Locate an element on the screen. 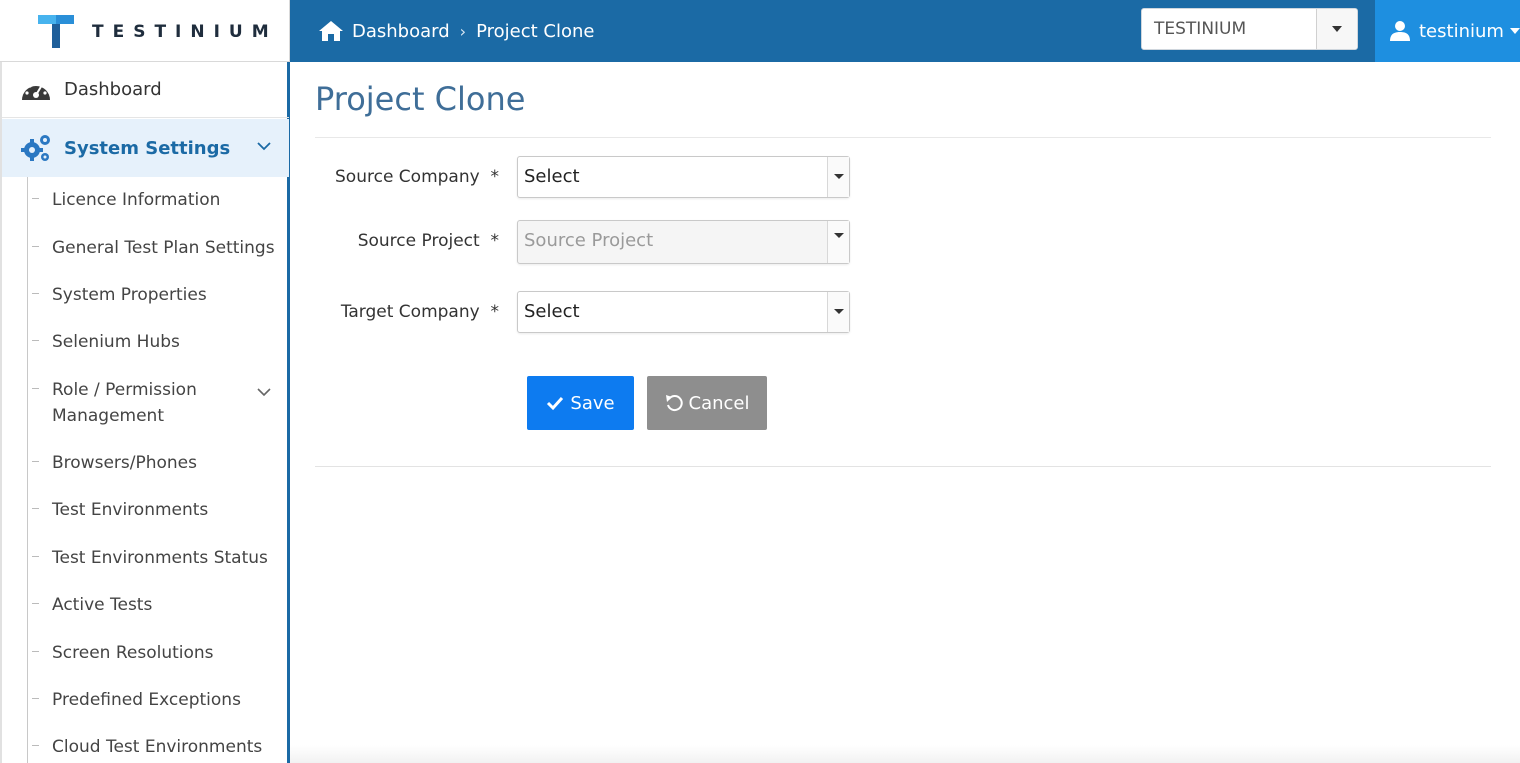 The width and height of the screenshot is (1520, 763). sidebar-item-label: System Settings is located at coordinates (147, 148).